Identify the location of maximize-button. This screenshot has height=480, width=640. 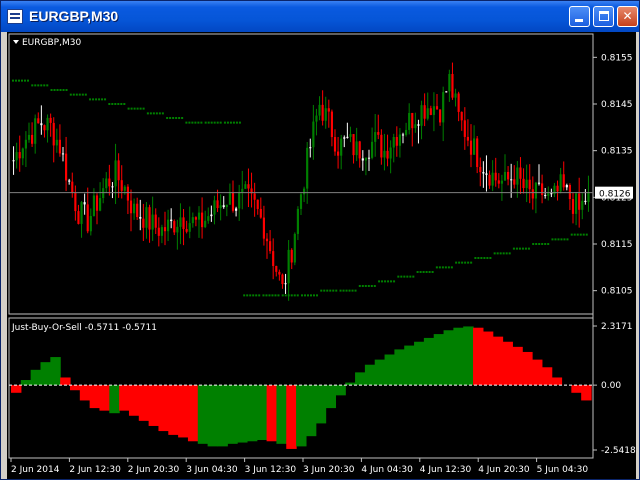
(603, 16).